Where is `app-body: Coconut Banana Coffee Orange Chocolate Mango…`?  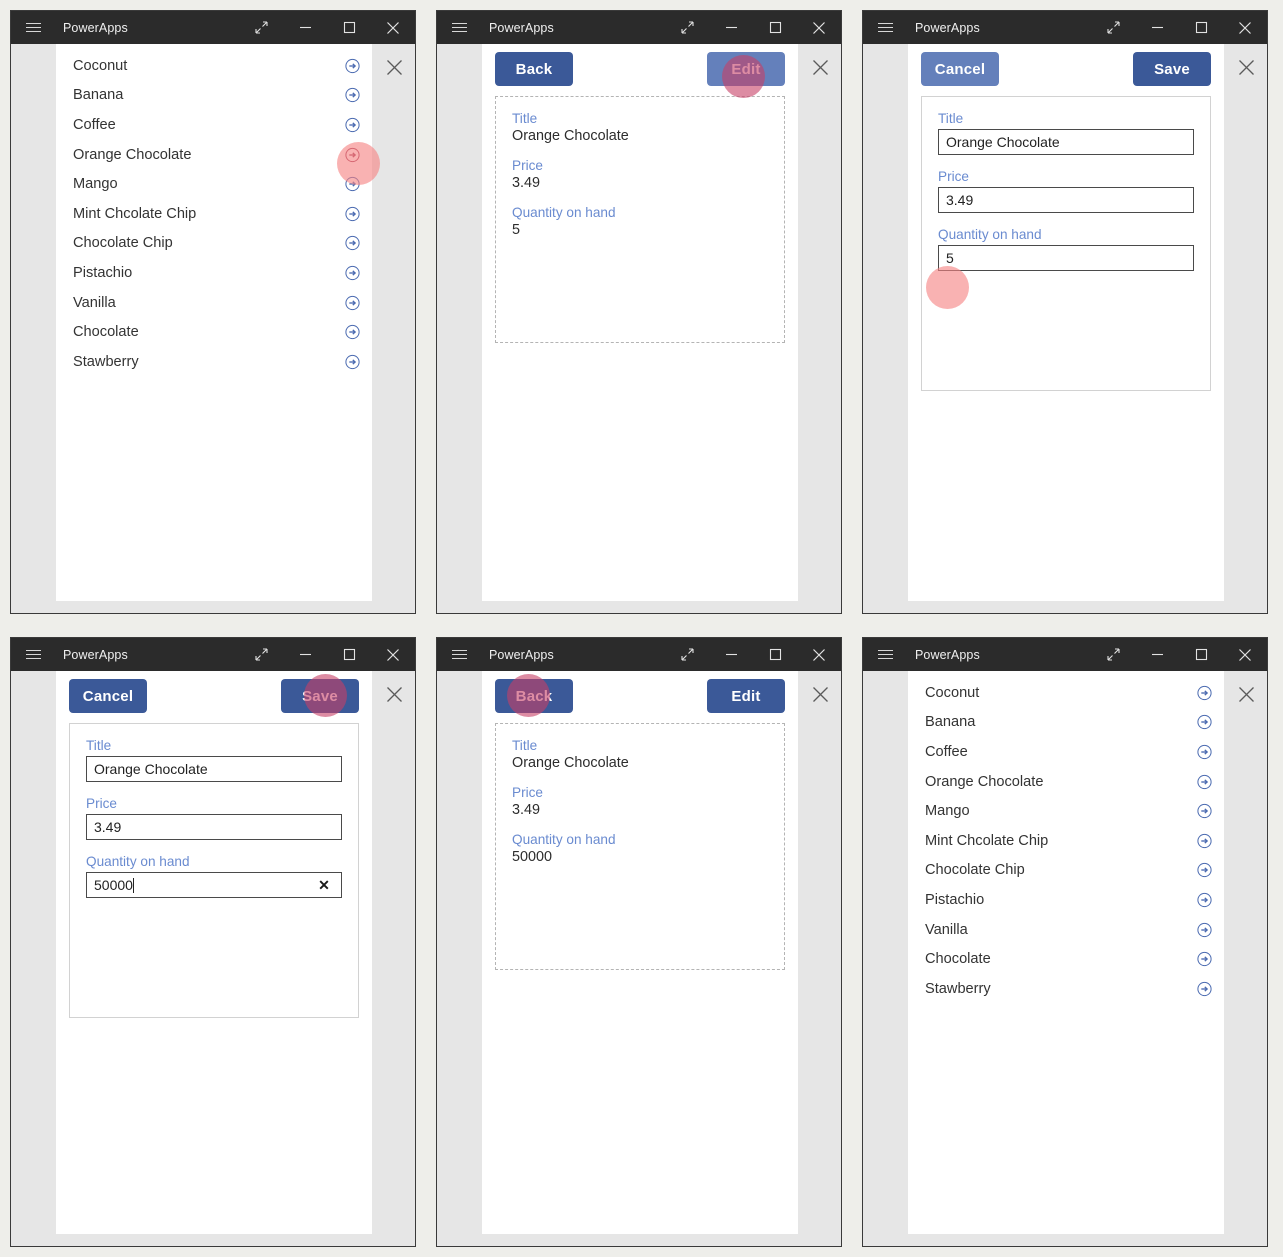
app-body: Coconut Banana Coffee Orange Chocolate Mango… is located at coordinates (213, 328).